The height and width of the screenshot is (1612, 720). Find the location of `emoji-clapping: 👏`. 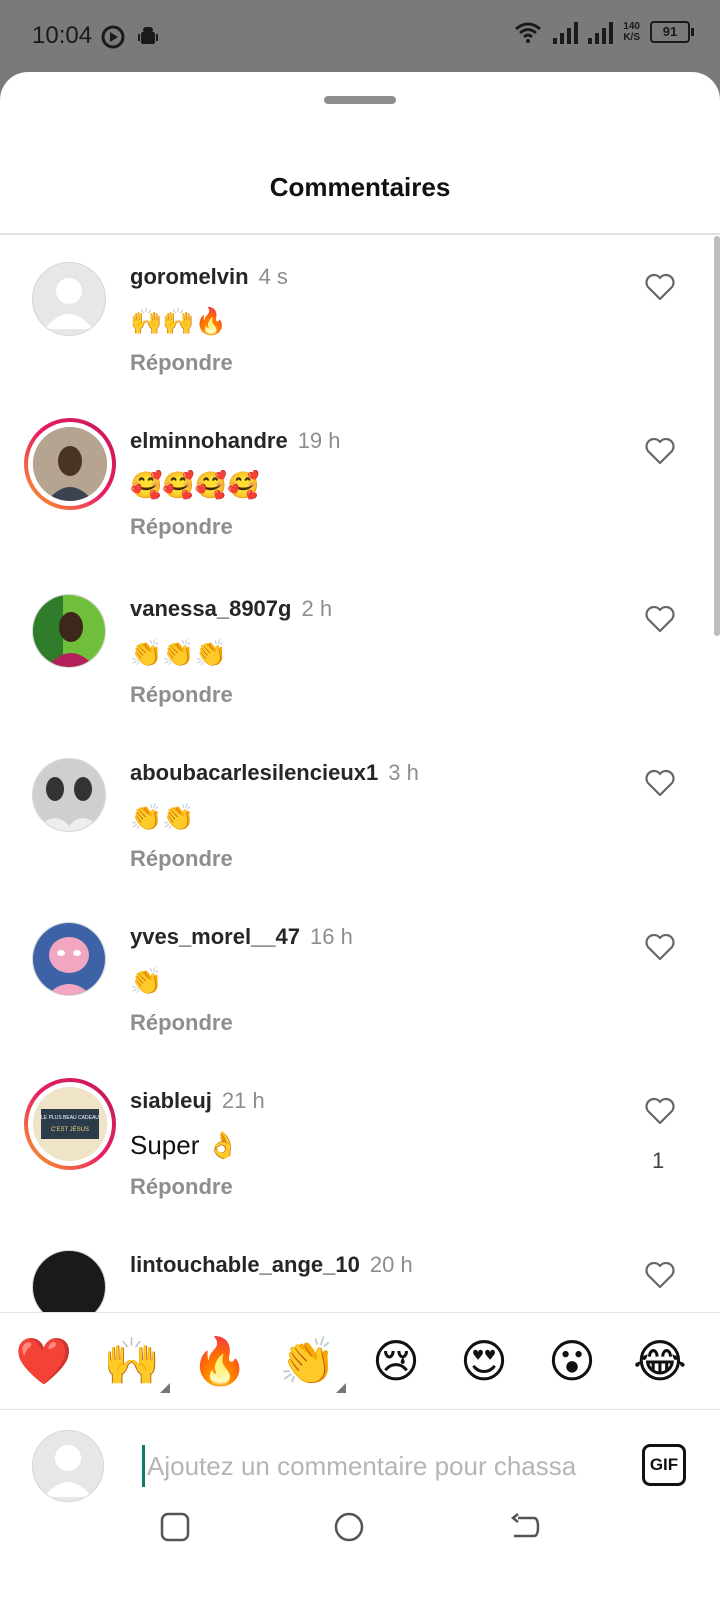

emoji-clapping: 👏 is located at coordinates (312, 1365).